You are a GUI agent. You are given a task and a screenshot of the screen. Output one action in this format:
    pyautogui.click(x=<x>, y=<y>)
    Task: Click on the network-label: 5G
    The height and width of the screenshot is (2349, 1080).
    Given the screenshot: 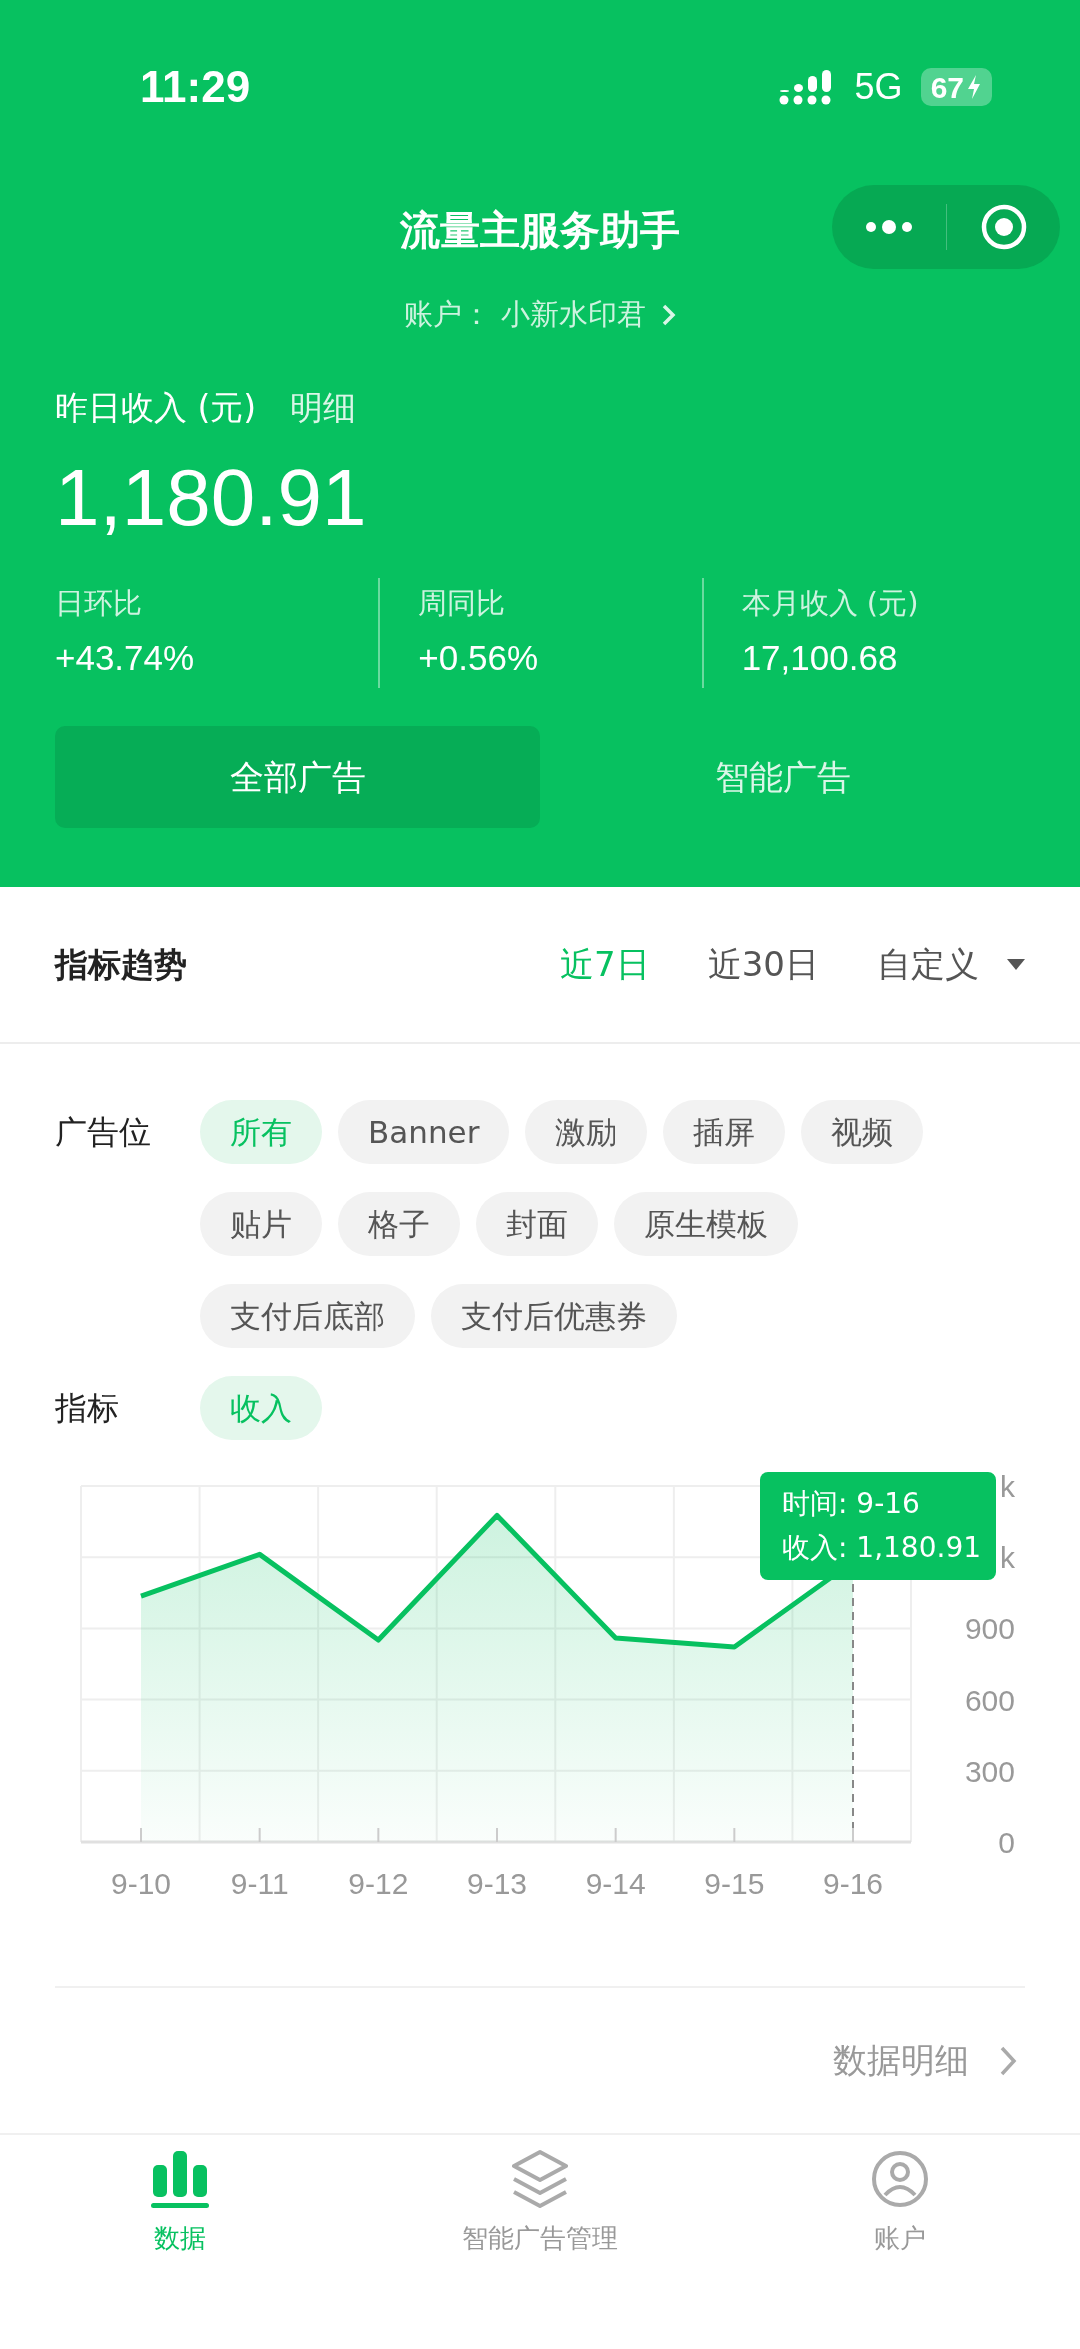 What is the action you would take?
    pyautogui.click(x=878, y=87)
    